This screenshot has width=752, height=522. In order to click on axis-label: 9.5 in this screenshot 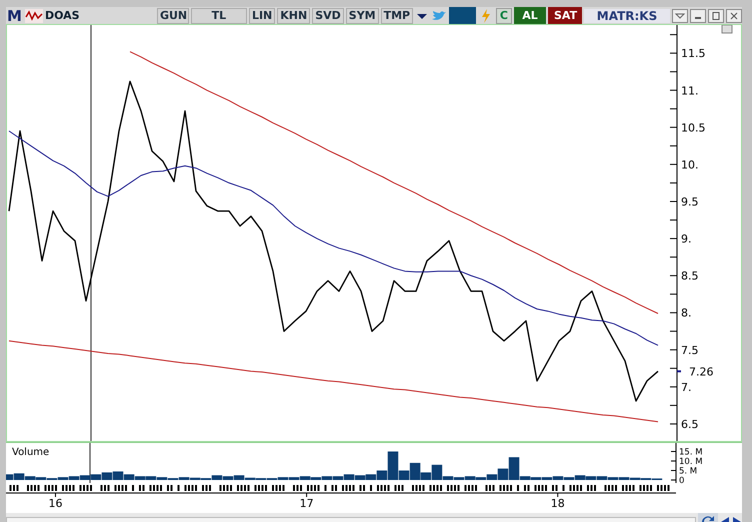, I will do `click(689, 201)`.